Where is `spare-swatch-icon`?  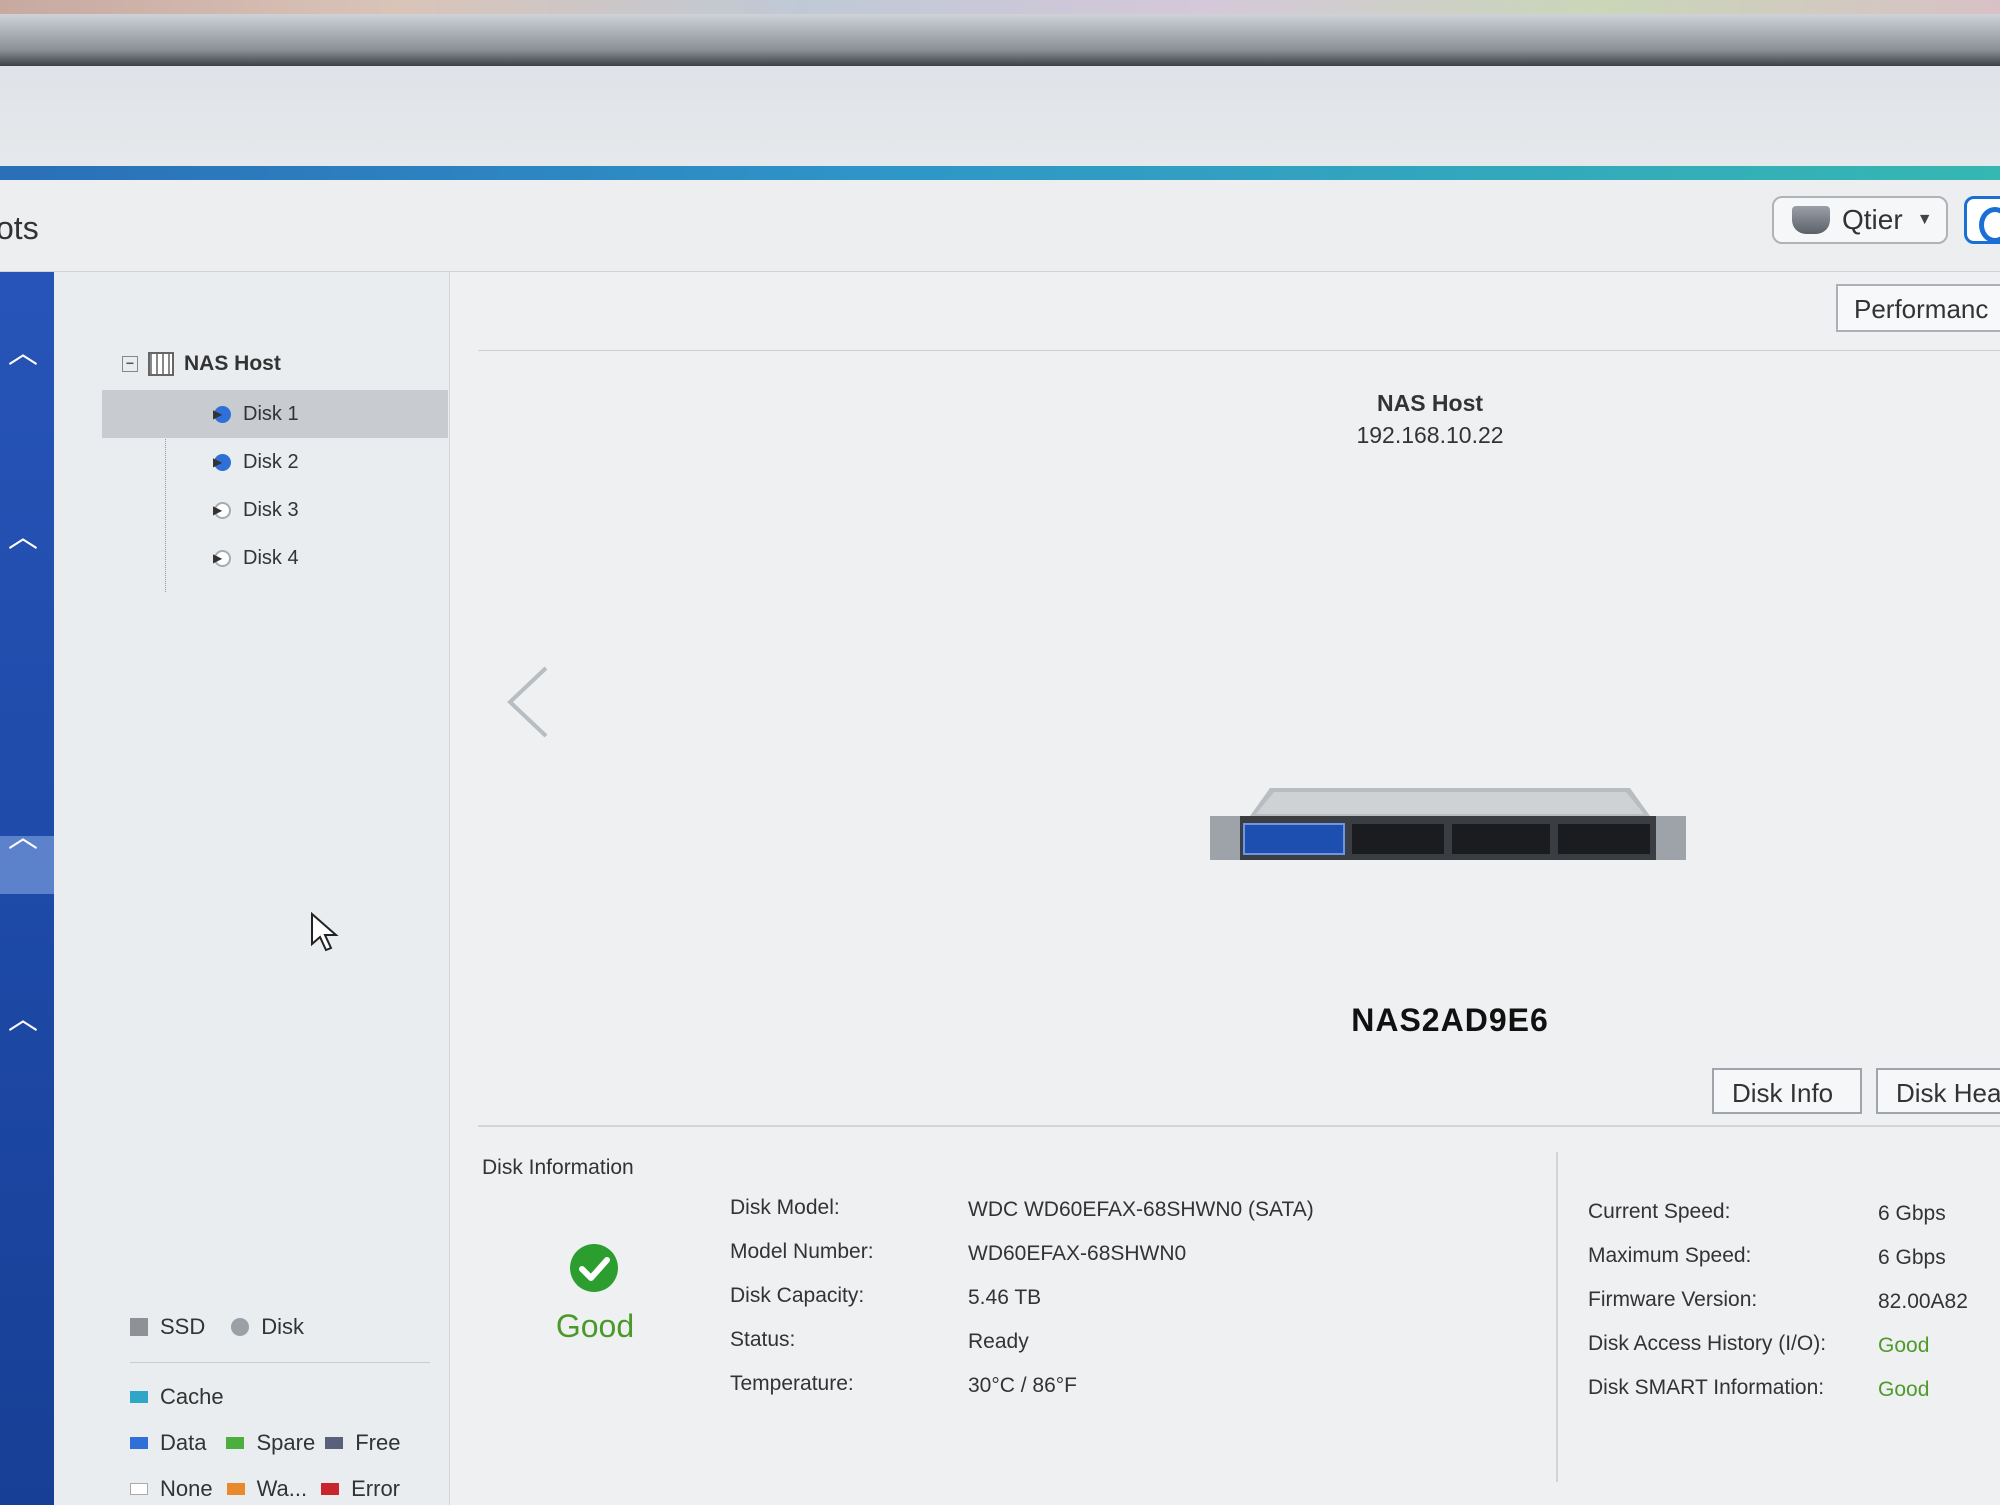
spare-swatch-icon is located at coordinates (235, 1443).